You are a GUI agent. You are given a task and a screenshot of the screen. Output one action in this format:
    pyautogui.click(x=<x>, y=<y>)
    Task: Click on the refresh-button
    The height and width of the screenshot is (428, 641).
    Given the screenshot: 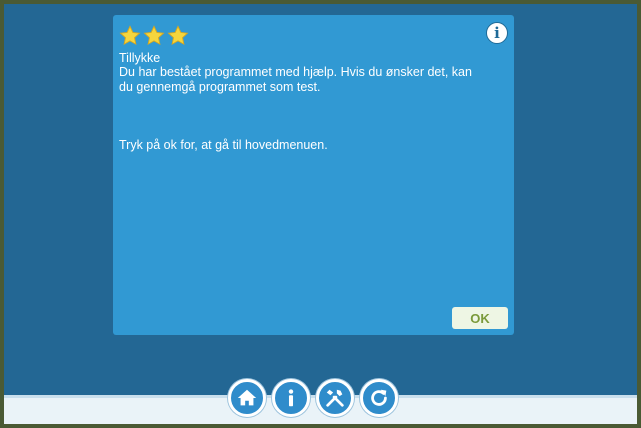 What is the action you would take?
    pyautogui.click(x=379, y=398)
    